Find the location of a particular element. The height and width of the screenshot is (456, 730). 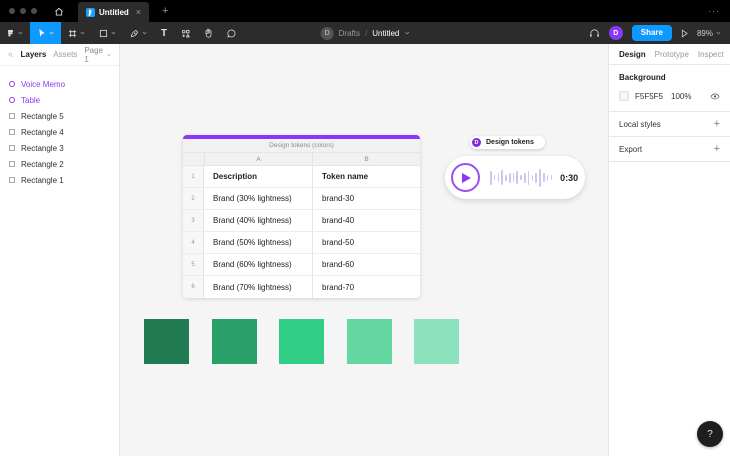

file-tab: Untitled × is located at coordinates (114, 12).